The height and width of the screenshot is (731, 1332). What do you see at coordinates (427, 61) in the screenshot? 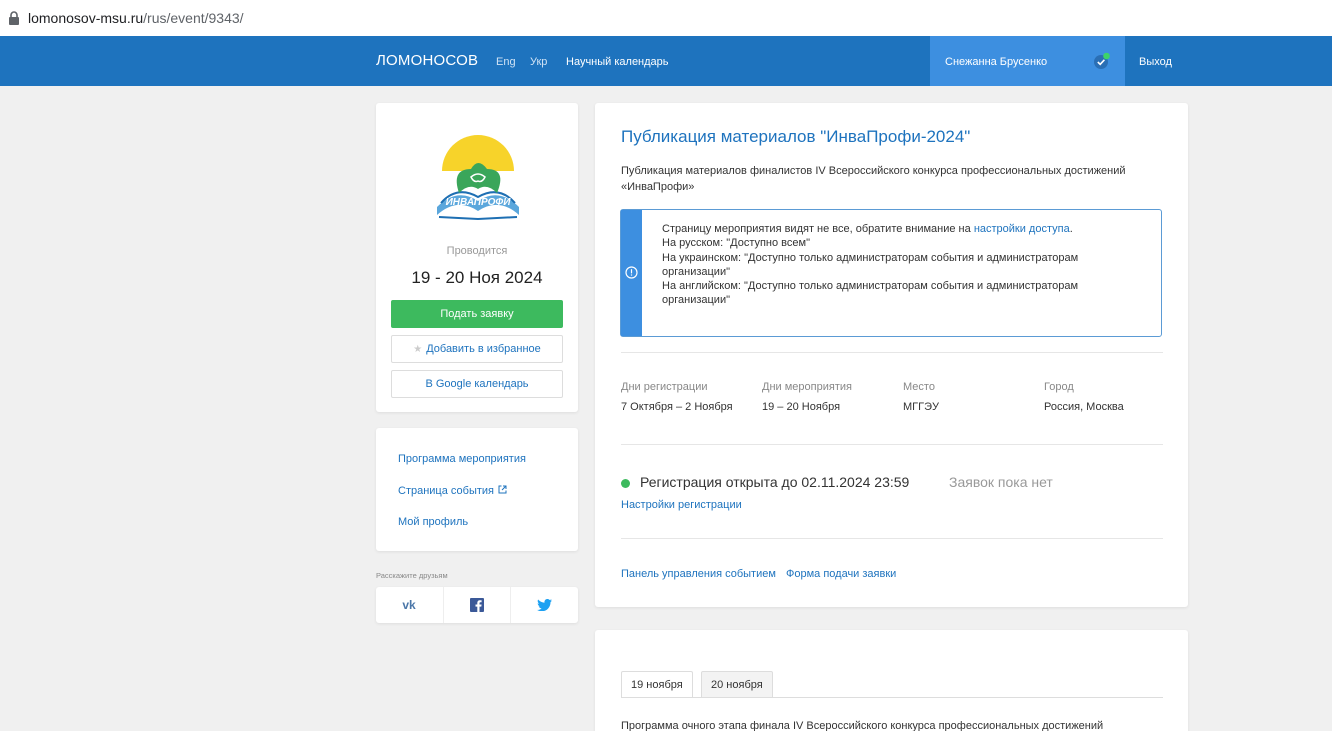
I see `brand-logo: ЛОМОНОСОВ` at bounding box center [427, 61].